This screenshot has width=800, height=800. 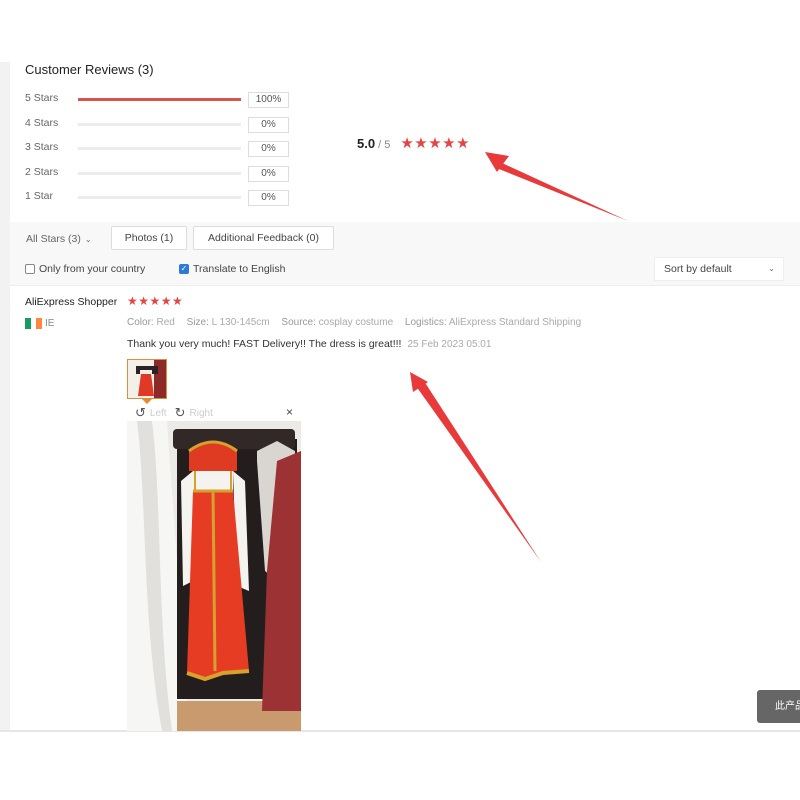 I want to click on flag-stripe, so click(x=39, y=323).